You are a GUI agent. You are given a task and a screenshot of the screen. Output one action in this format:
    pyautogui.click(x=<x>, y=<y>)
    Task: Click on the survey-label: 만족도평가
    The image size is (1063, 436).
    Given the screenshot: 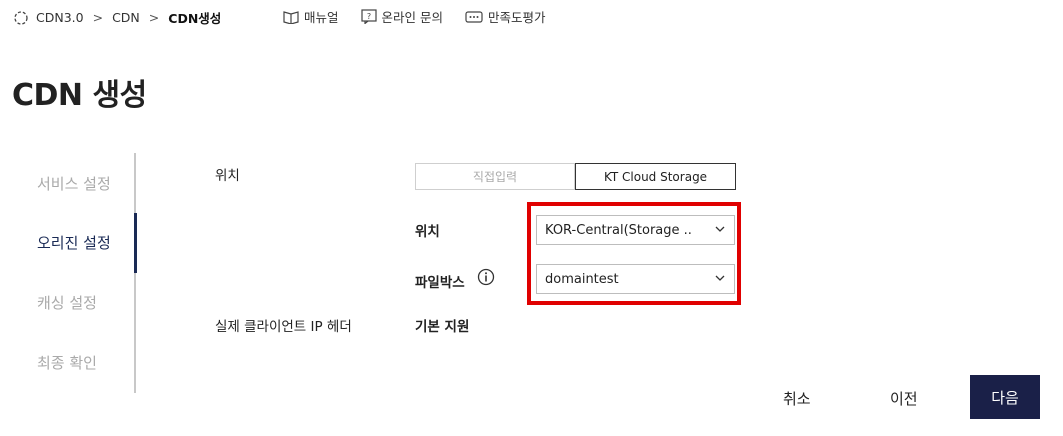 What is the action you would take?
    pyautogui.click(x=517, y=17)
    